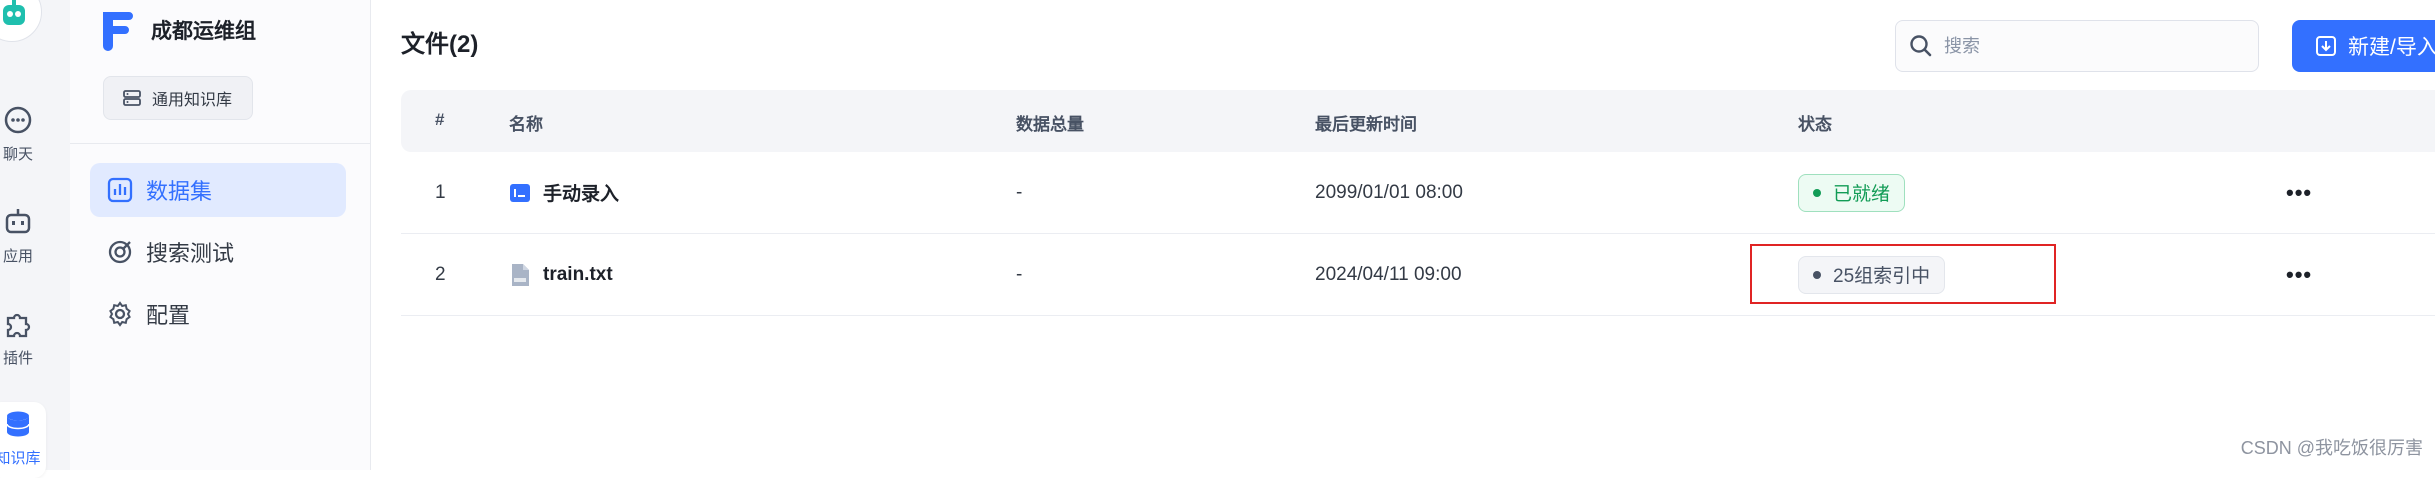 The width and height of the screenshot is (2435, 478). Describe the element at coordinates (1389, 192) in the screenshot. I see `row-updated: 2099/01/01 08:00` at that location.